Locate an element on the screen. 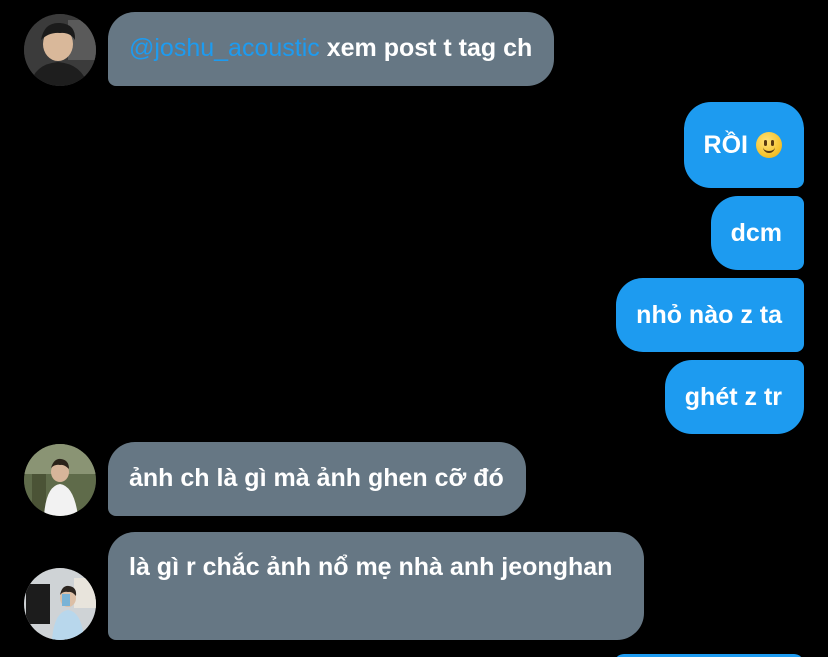 The height and width of the screenshot is (657, 828). message-text: nhỏ nào z ta is located at coordinates (709, 315).